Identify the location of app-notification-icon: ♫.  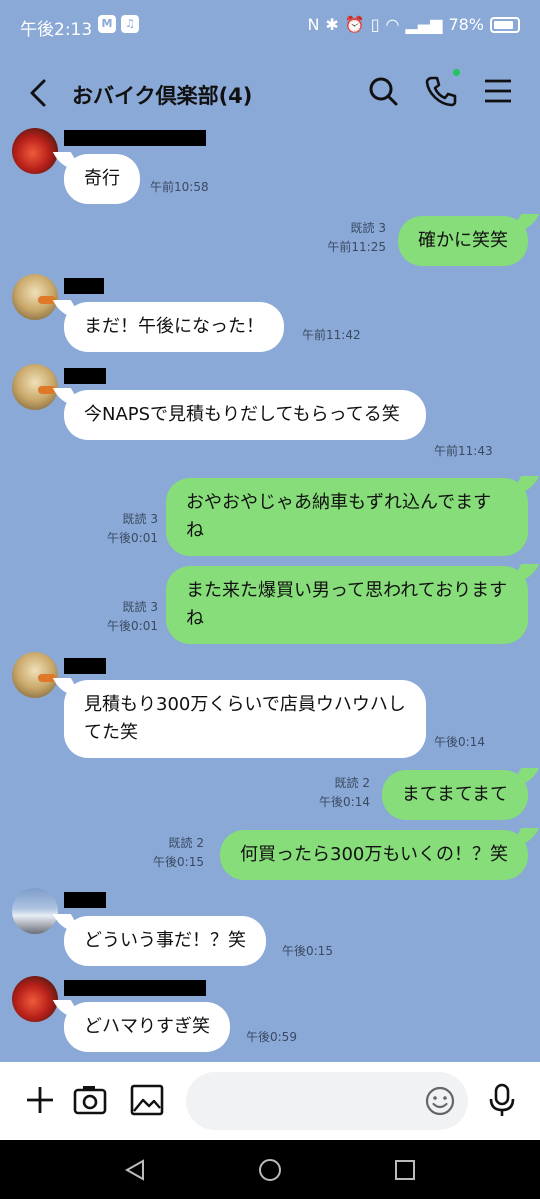
(130, 24).